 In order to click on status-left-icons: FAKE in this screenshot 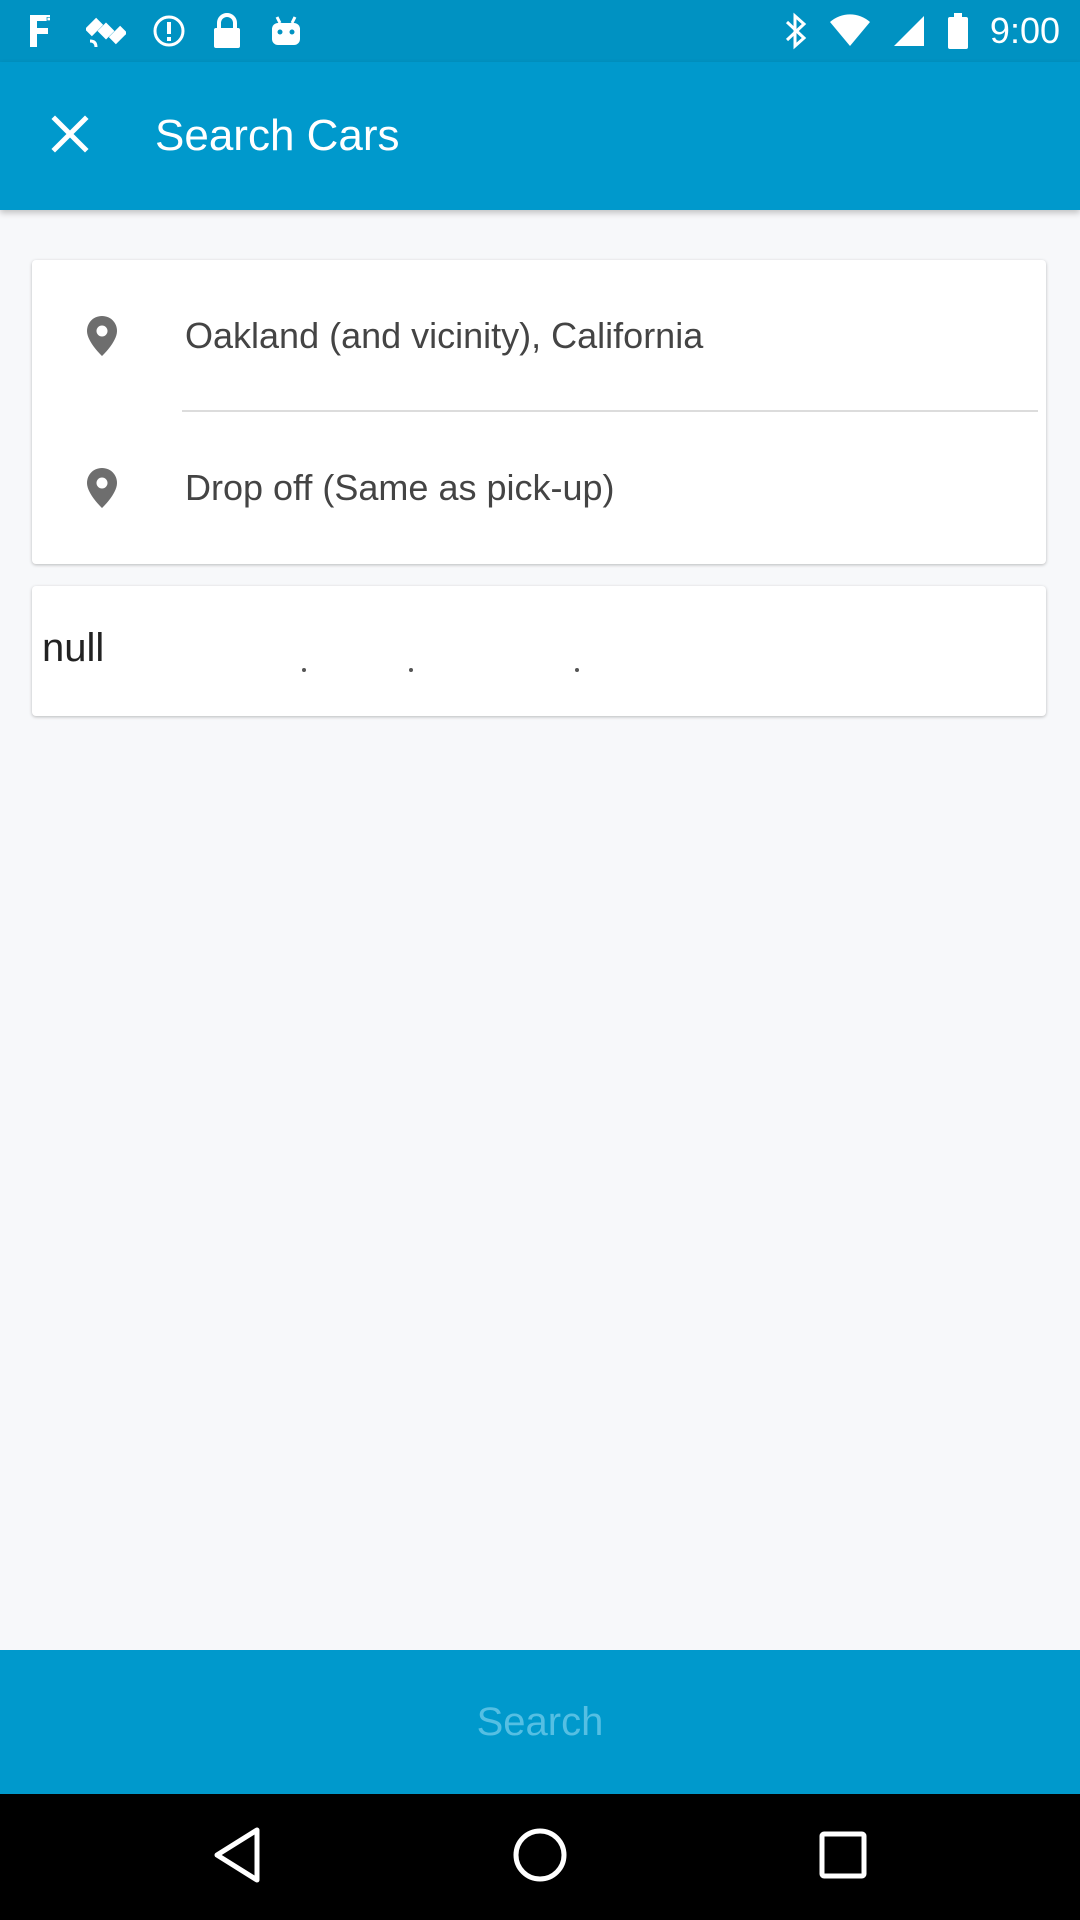, I will do `click(164, 31)`.